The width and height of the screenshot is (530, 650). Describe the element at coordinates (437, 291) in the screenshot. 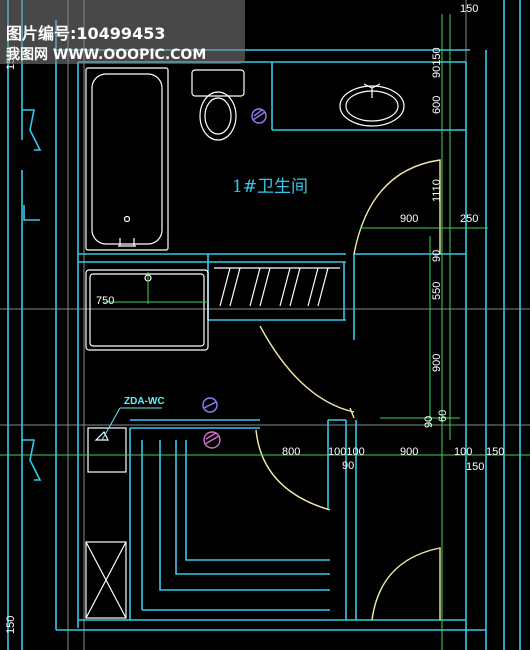

I see `dim-550: 550` at that location.